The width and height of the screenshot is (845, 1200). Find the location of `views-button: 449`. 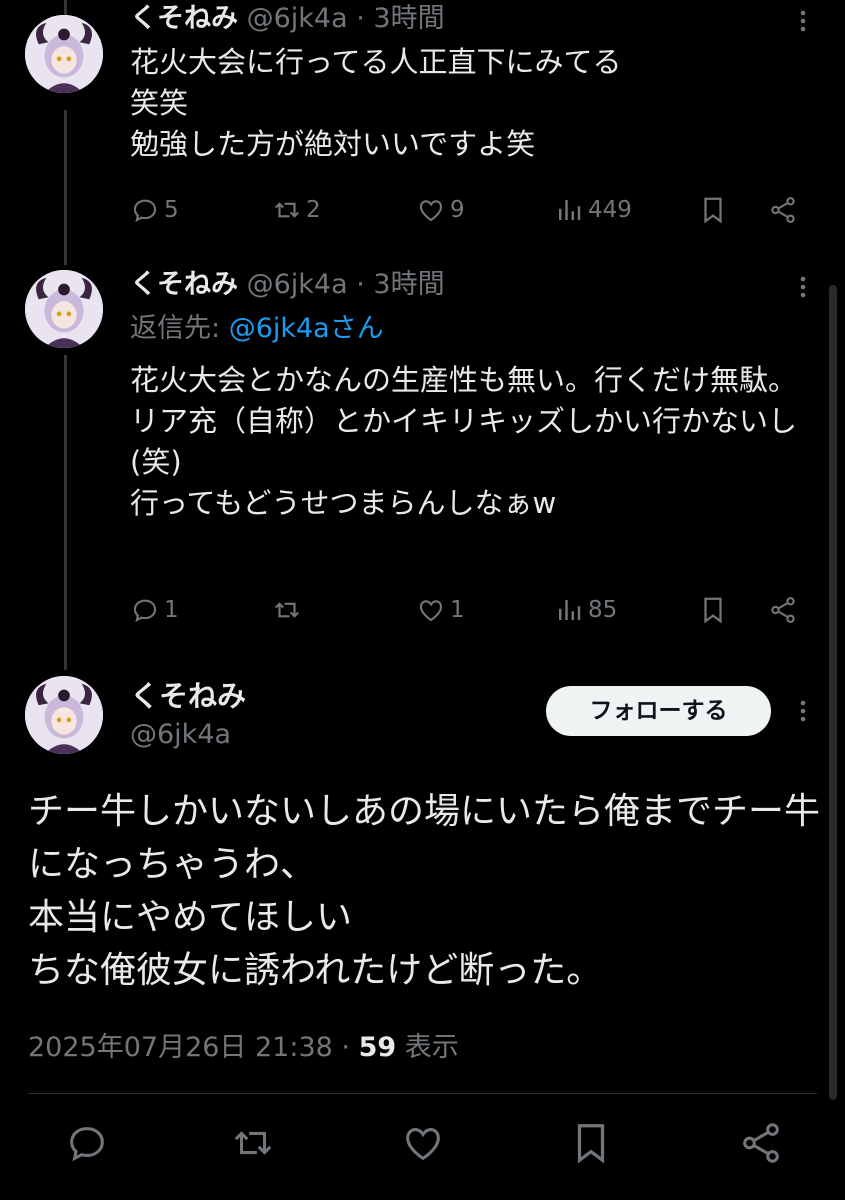

views-button: 449 is located at coordinates (593, 210).